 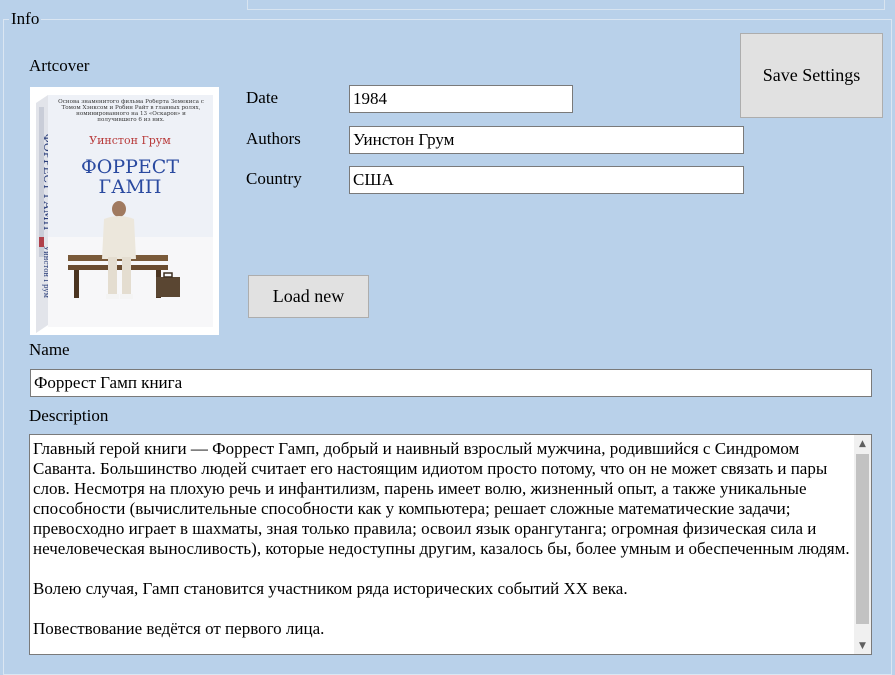 I want to click on country-label: Country, so click(x=274, y=178).